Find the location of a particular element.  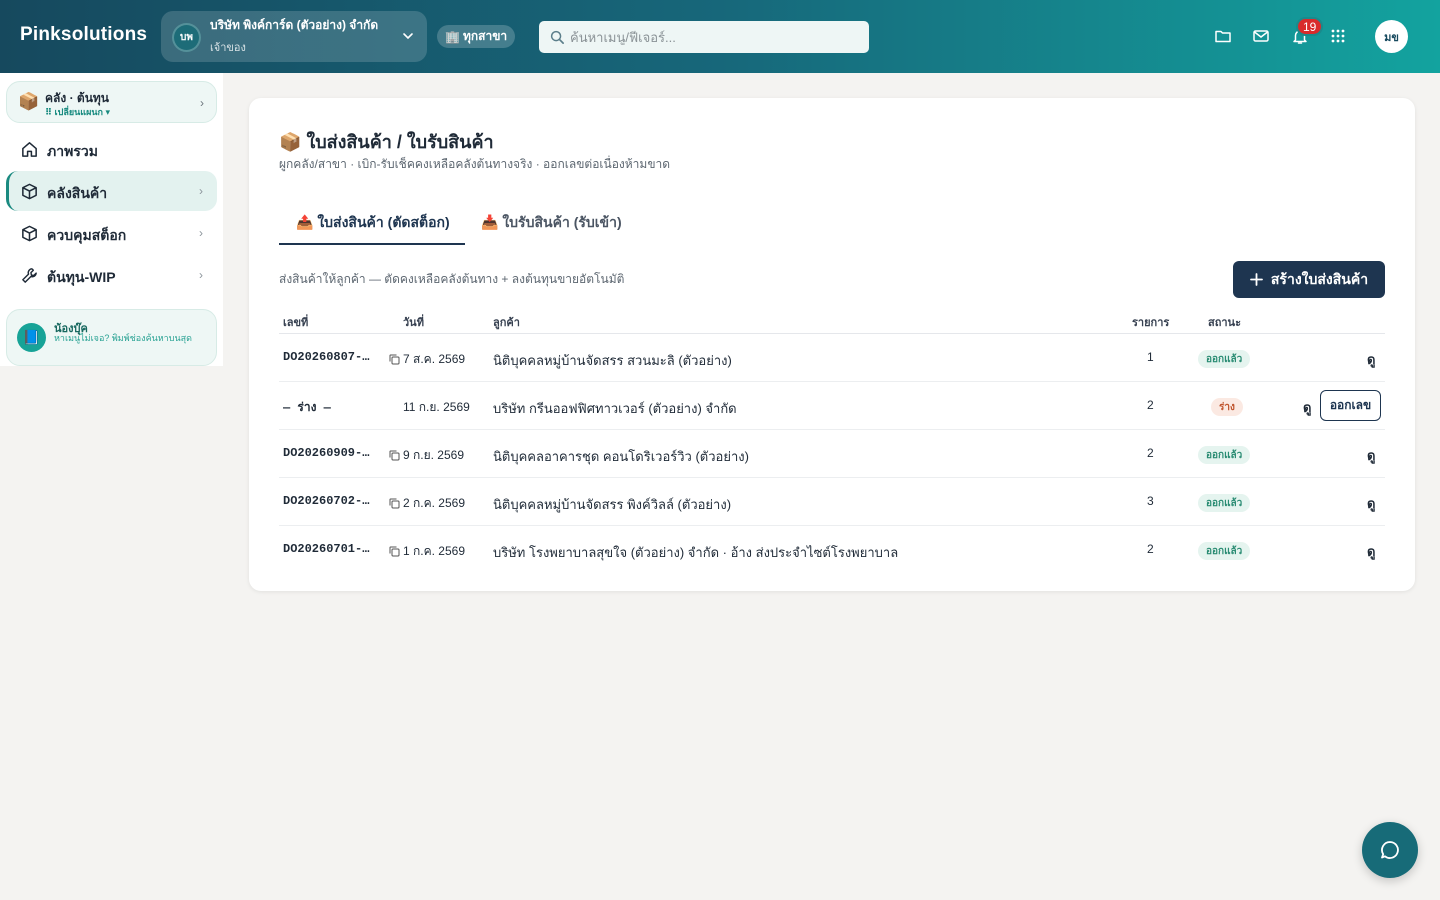

assistant-hint: หาเมนูไม่เจอ? พิมพ์ช่องค้นหาบนสุด is located at coordinates (123, 338).